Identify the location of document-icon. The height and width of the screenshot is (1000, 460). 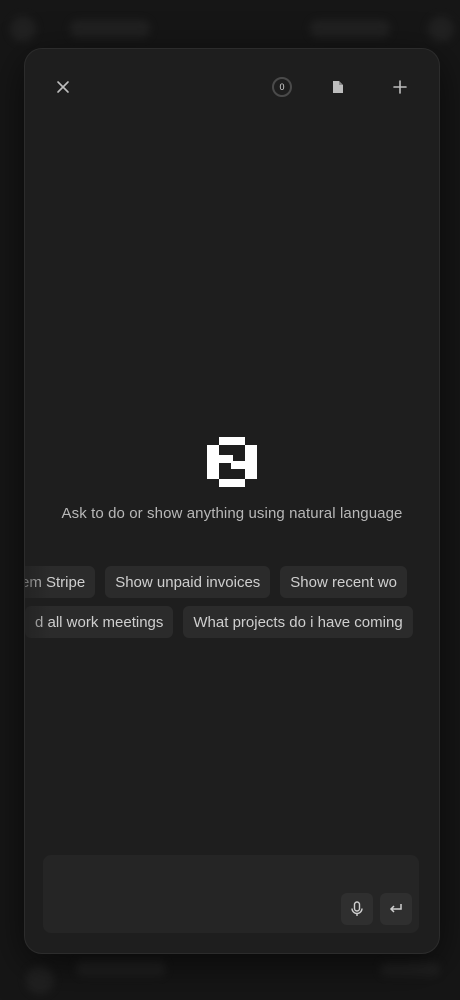
(338, 87).